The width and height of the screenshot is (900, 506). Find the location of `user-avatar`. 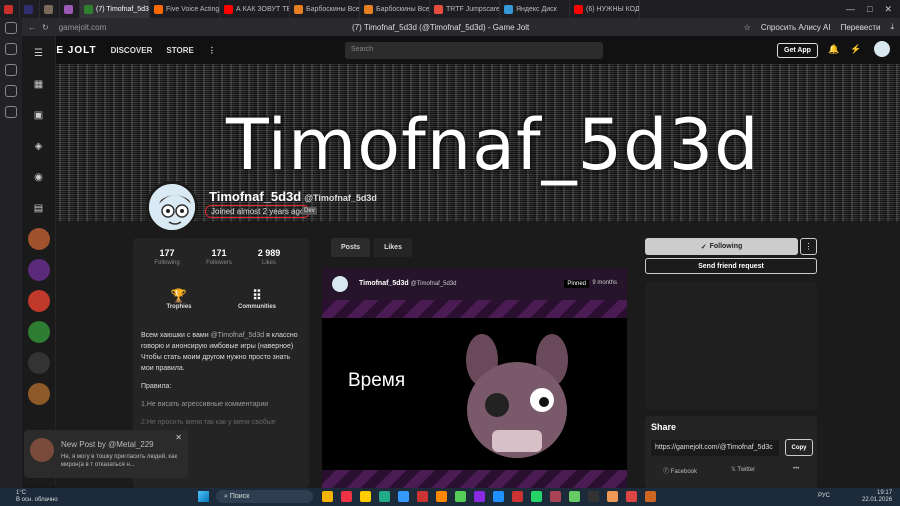

user-avatar is located at coordinates (882, 49).